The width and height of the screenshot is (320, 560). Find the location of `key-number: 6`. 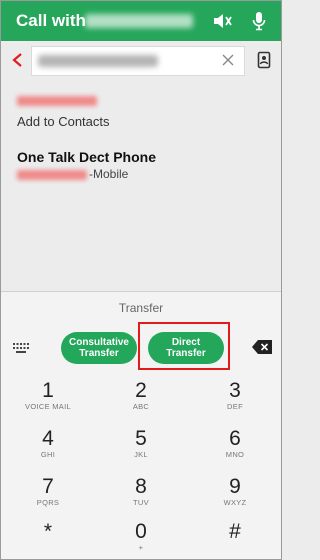

key-number: 6 is located at coordinates (235, 438).